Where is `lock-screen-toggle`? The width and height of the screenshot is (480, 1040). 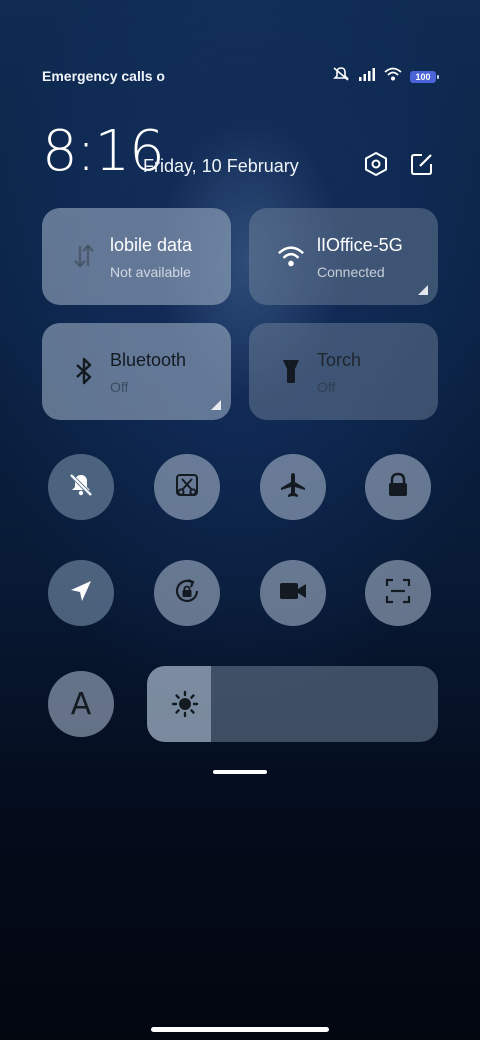 lock-screen-toggle is located at coordinates (398, 487).